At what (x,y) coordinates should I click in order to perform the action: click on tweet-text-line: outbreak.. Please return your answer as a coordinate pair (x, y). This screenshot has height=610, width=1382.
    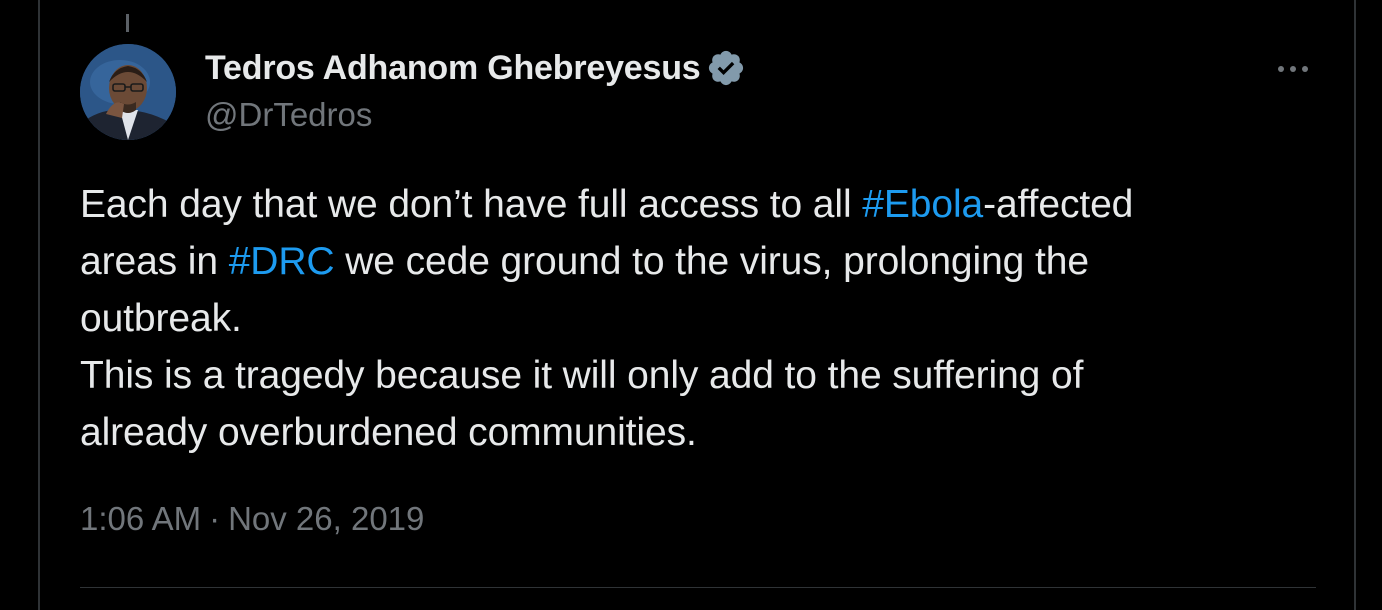
    Looking at the image, I should click on (161, 318).